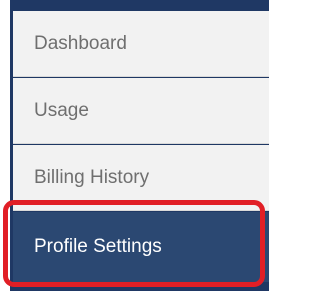 This screenshot has width=320, height=291. Describe the element at coordinates (98, 246) in the screenshot. I see `sidebar-item-label: Profile Settings` at that location.